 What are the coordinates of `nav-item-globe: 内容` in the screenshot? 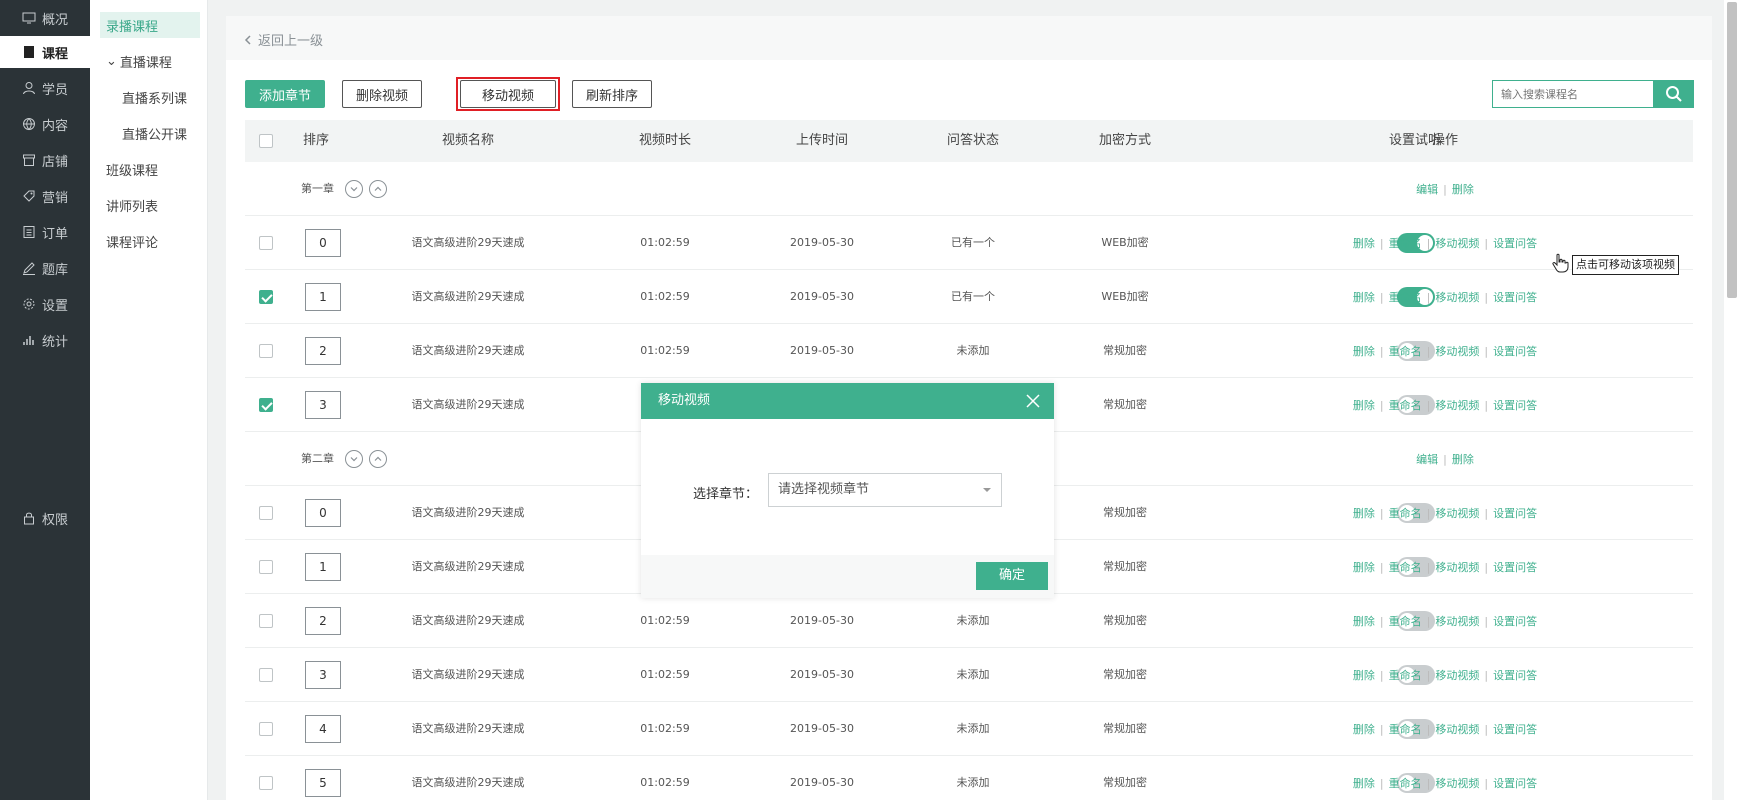 It's located at (45, 124).